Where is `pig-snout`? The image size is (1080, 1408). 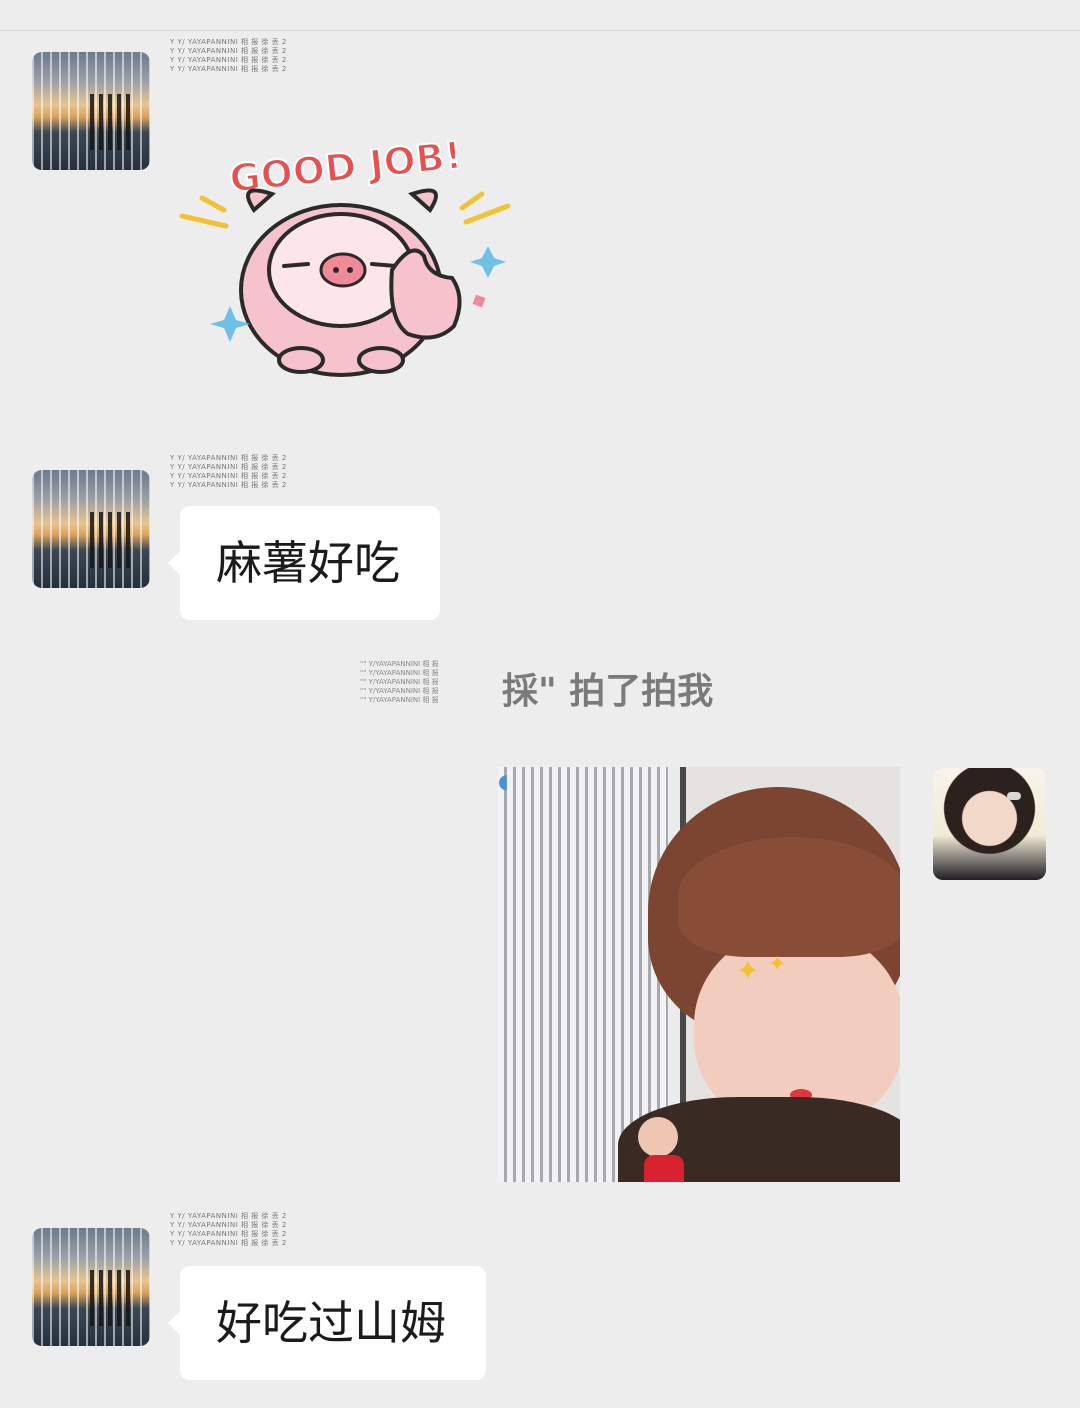 pig-snout is located at coordinates (343, 270).